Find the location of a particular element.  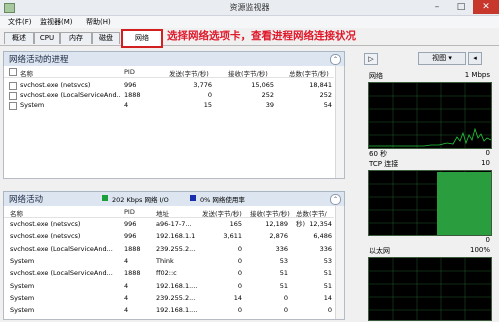

address-value: 192.168.1.1 is located at coordinates (176, 236).